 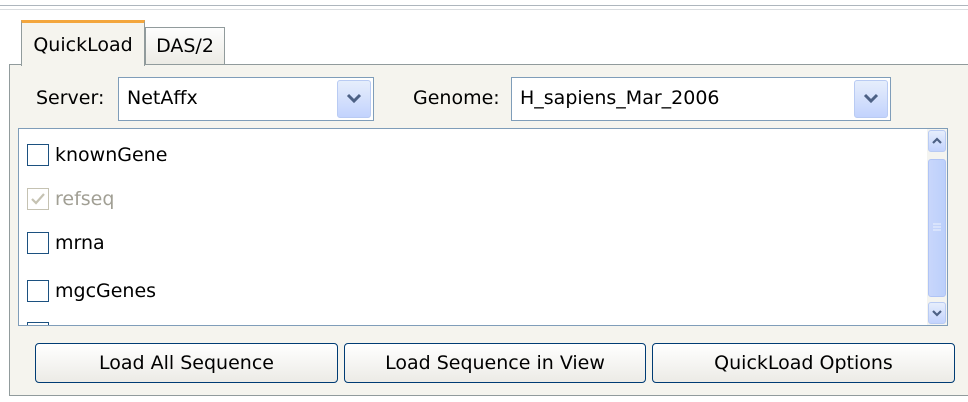 What do you see at coordinates (106, 291) in the screenshot?
I see `list-item-label: mgcGenes` at bounding box center [106, 291].